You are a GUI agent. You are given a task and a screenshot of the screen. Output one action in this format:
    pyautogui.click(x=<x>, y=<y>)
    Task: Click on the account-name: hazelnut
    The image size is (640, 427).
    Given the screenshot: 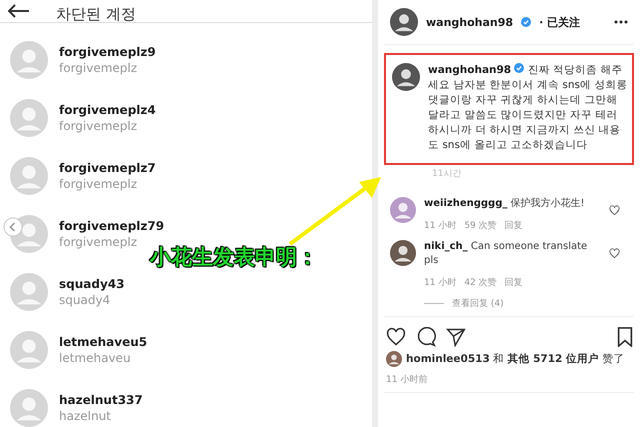 What is the action you would take?
    pyautogui.click(x=85, y=416)
    